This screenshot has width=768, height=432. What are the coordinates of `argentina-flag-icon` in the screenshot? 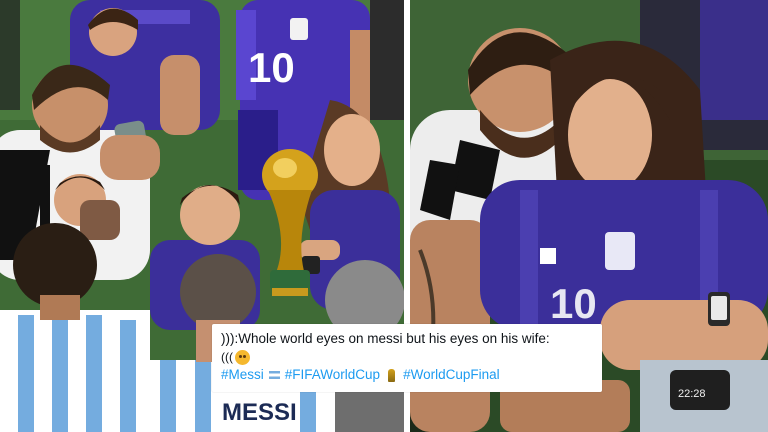 It's located at (274, 375).